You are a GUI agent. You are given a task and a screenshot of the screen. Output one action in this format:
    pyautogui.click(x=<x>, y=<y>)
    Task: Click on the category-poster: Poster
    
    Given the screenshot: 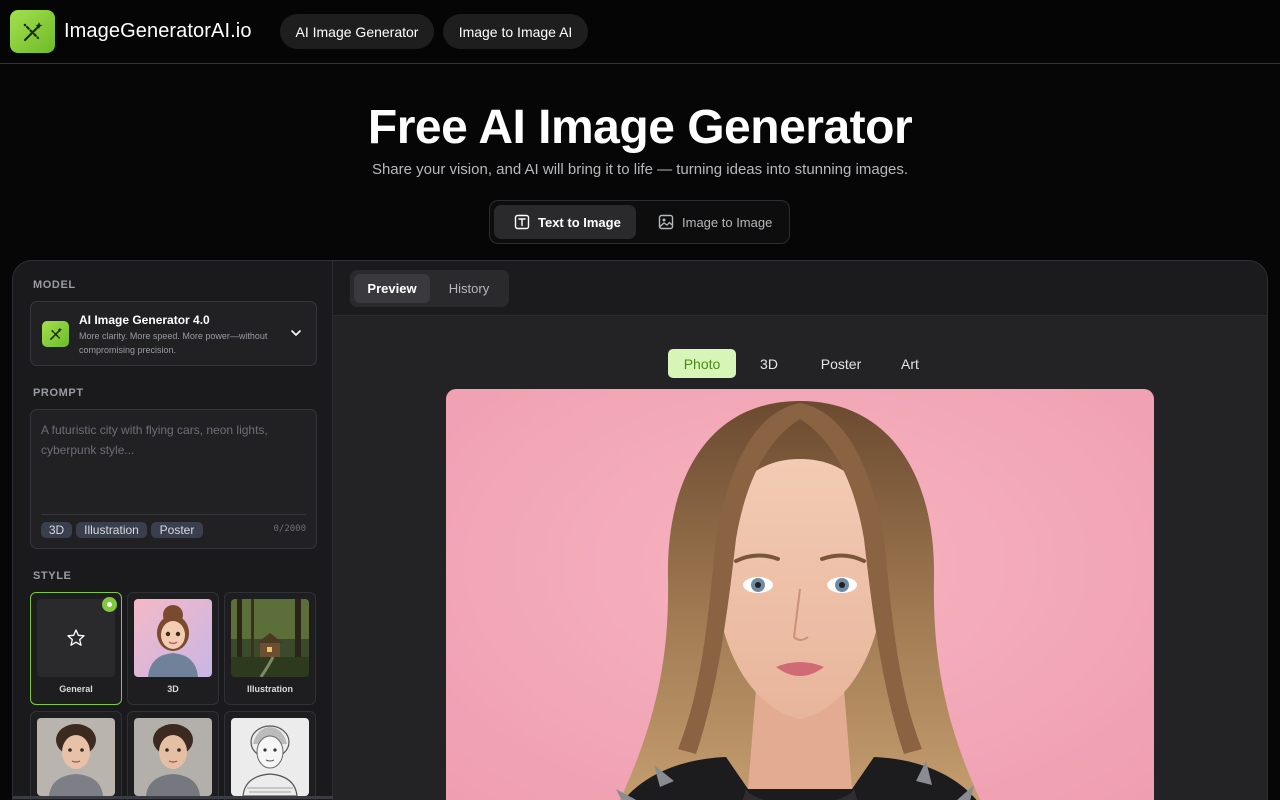 What is the action you would take?
    pyautogui.click(x=841, y=363)
    